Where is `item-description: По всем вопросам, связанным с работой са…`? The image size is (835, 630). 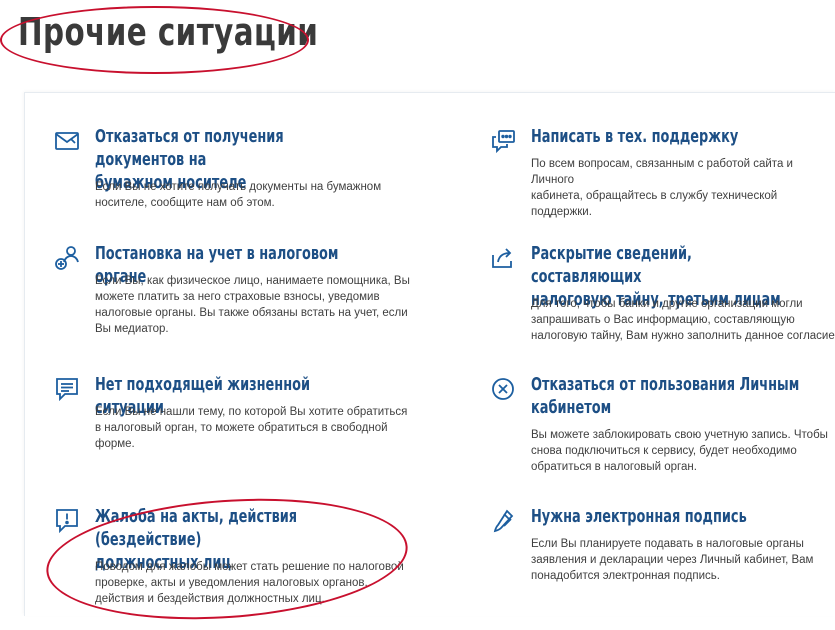
item-description: По всем вопросам, связанным с работой са… is located at coordinates (662, 188).